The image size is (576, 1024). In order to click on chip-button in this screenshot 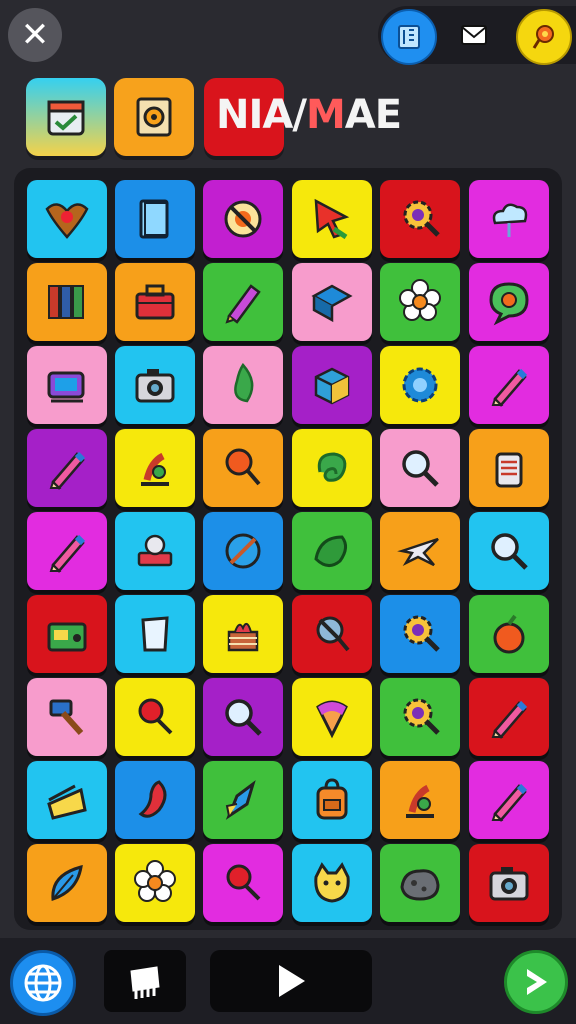, I will do `click(145, 981)`.